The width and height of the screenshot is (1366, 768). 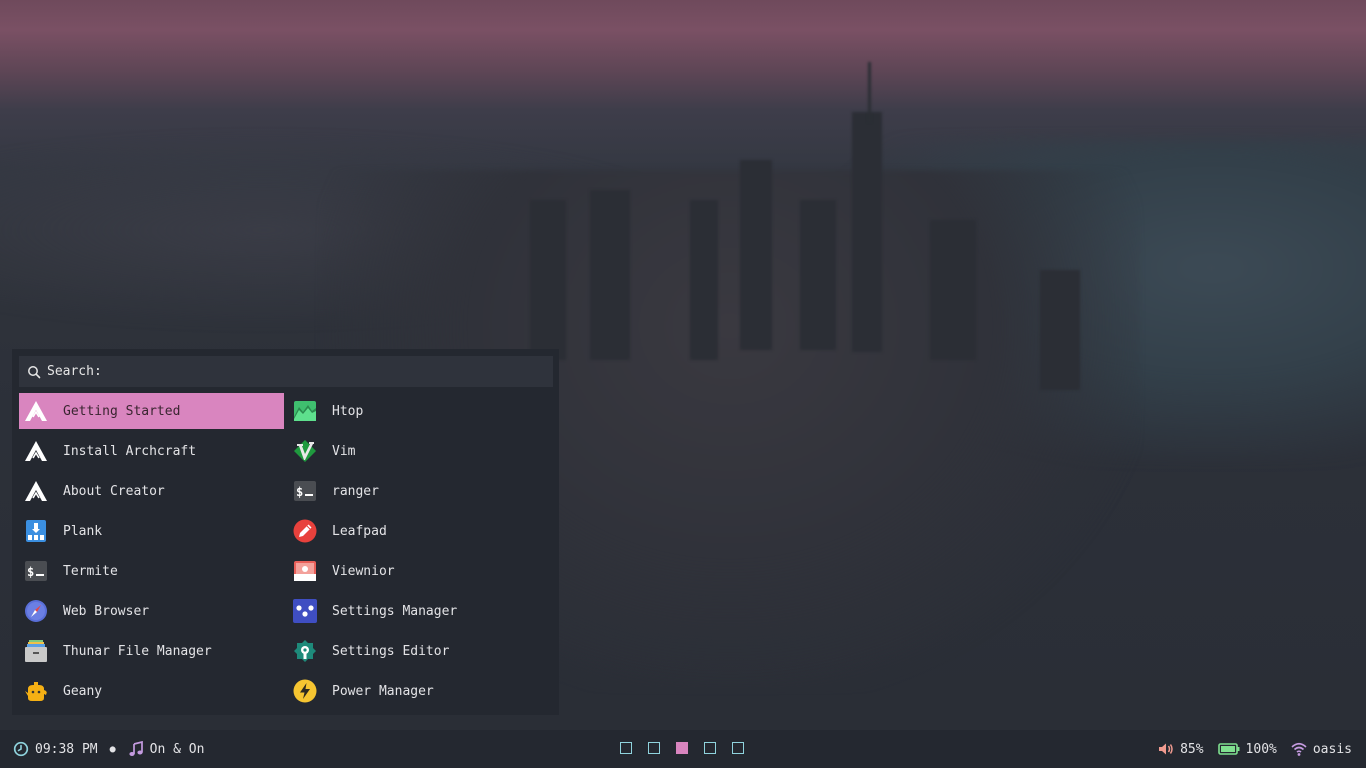 I want to click on app-label: Termite, so click(x=90, y=571).